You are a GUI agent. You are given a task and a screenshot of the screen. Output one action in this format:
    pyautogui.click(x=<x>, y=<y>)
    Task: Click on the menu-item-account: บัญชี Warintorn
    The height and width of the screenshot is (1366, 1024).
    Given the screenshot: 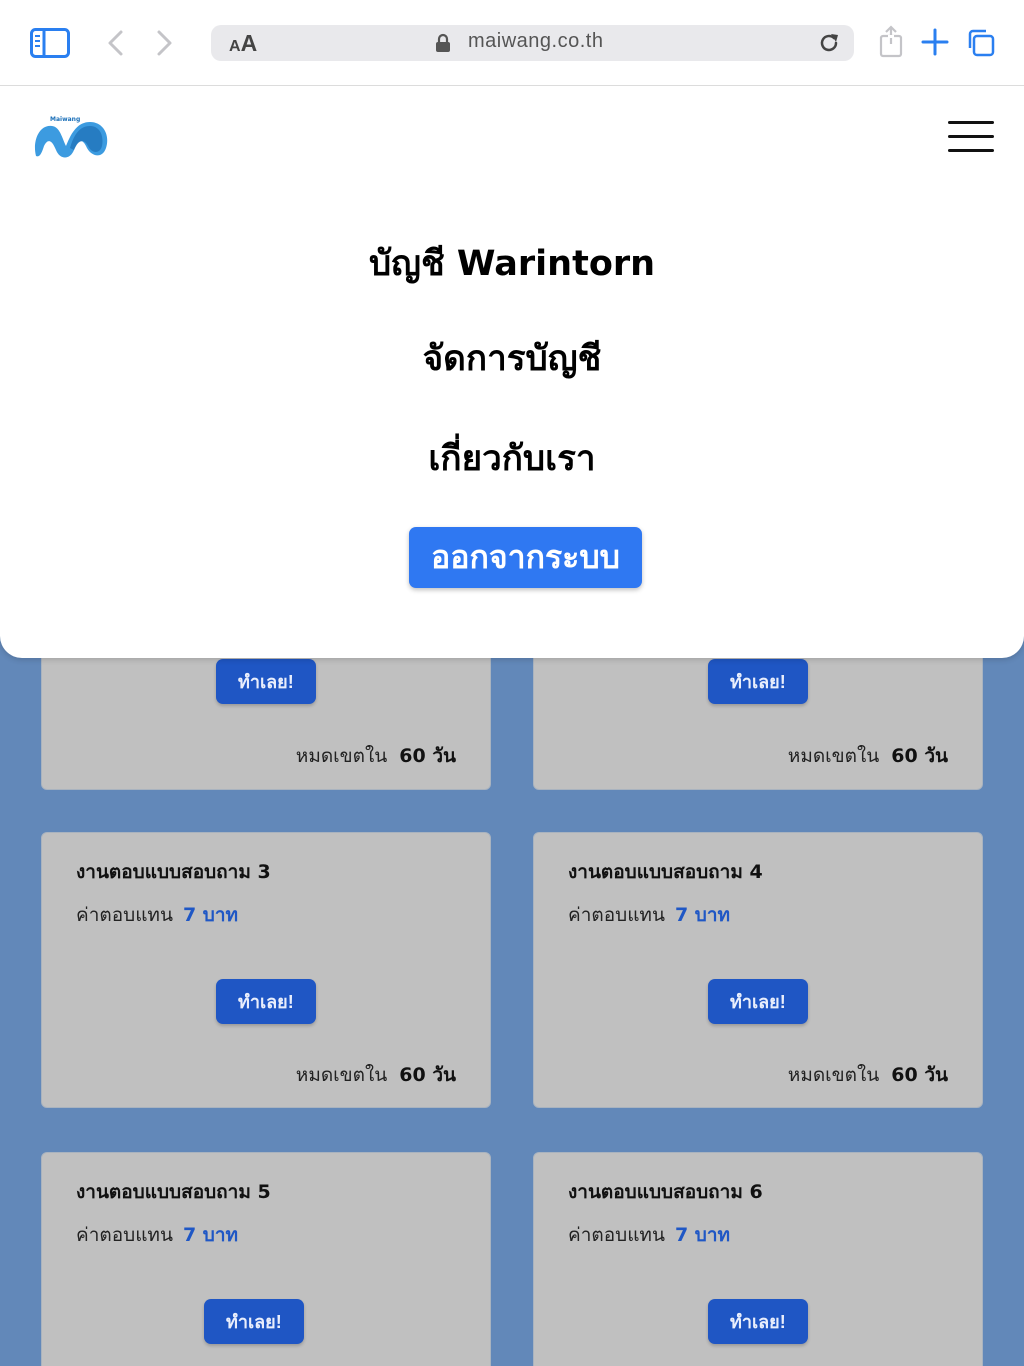 What is the action you would take?
    pyautogui.click(x=512, y=263)
    